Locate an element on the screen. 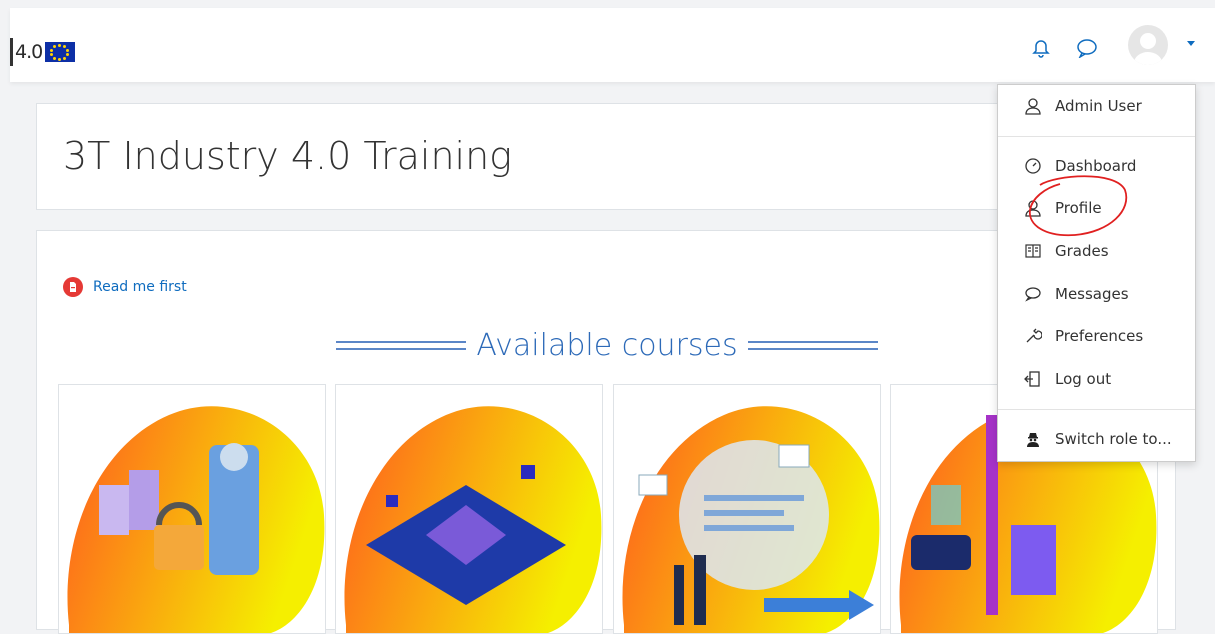 The width and height of the screenshot is (1215, 634). menu-item-messages: Messages is located at coordinates (1097, 294).